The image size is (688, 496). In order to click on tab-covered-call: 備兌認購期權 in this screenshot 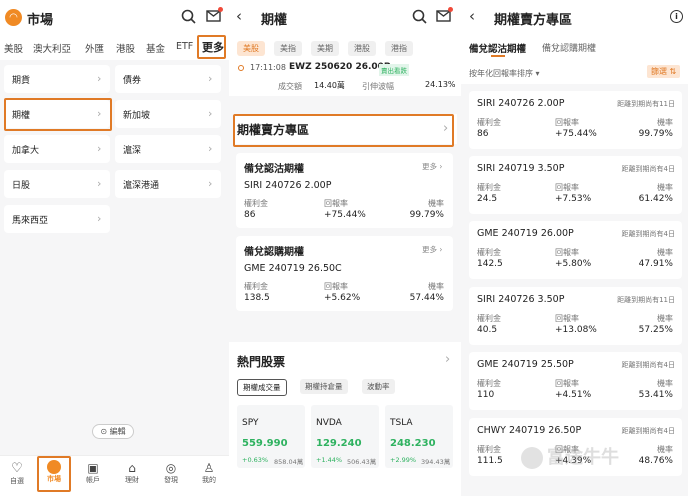, I will do `click(569, 47)`.